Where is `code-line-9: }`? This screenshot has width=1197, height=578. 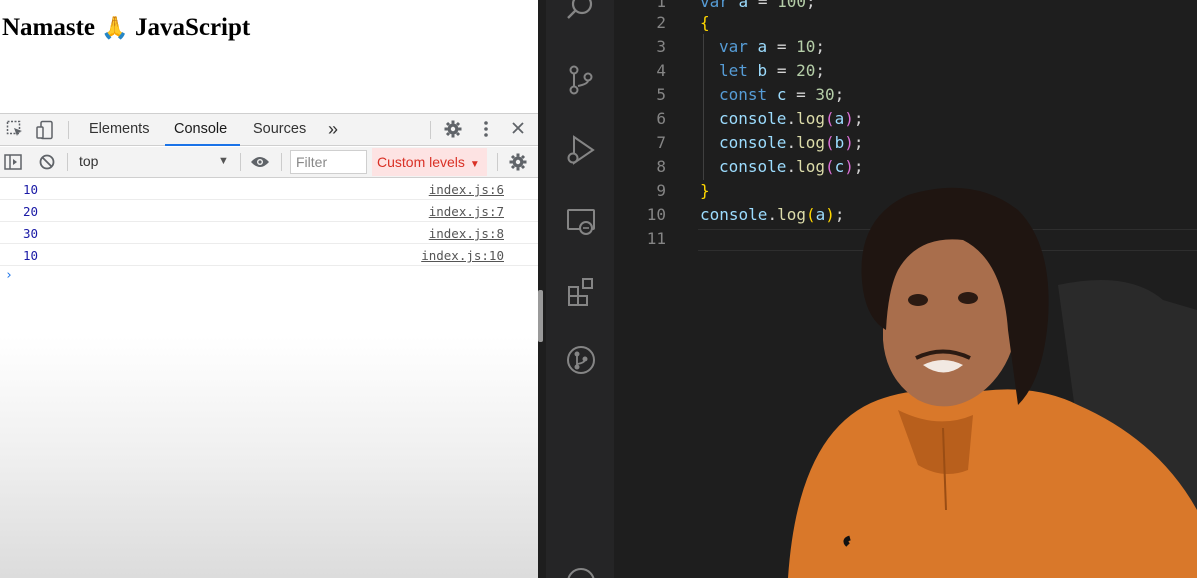
code-line-9: } is located at coordinates (705, 190).